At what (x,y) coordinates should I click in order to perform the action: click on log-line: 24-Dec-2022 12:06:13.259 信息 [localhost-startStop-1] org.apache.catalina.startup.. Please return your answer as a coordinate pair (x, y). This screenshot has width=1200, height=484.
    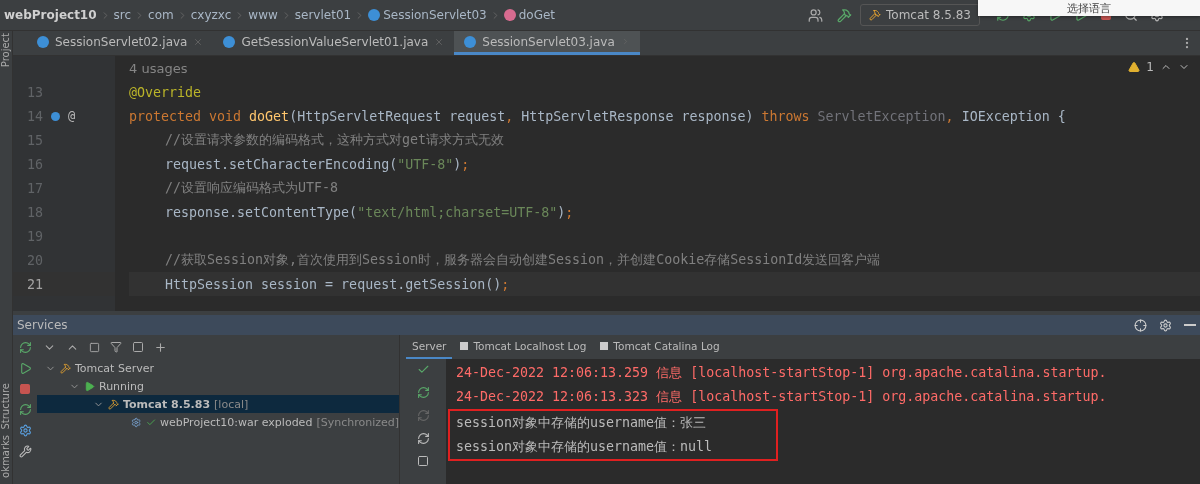
    Looking at the image, I should click on (781, 373).